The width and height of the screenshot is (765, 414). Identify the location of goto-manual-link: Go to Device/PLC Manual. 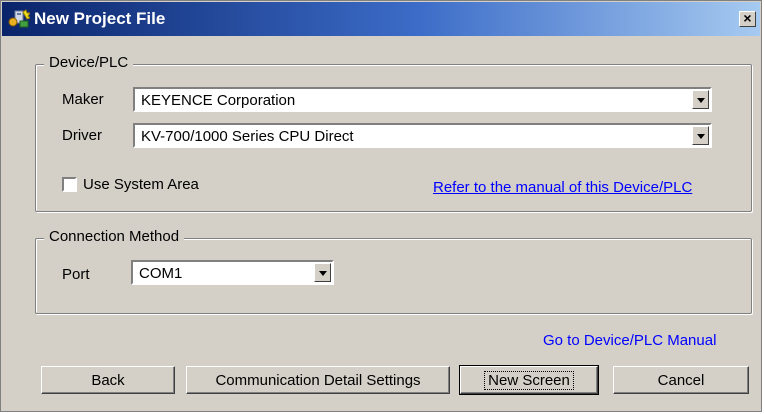
(629, 340).